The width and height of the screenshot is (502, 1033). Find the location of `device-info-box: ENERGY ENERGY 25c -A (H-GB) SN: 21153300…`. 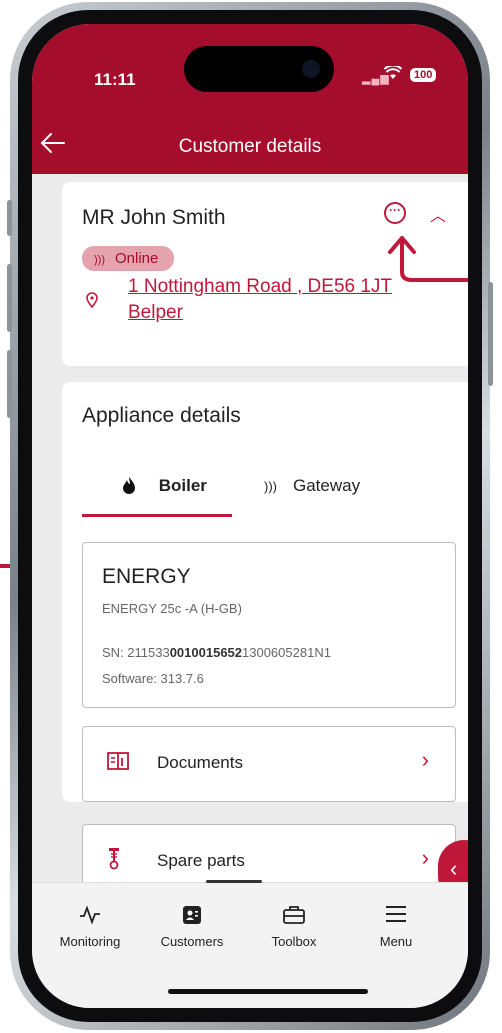

device-info-box: ENERGY ENERGY 25c -A (H-GB) SN: 21153300… is located at coordinates (269, 625).